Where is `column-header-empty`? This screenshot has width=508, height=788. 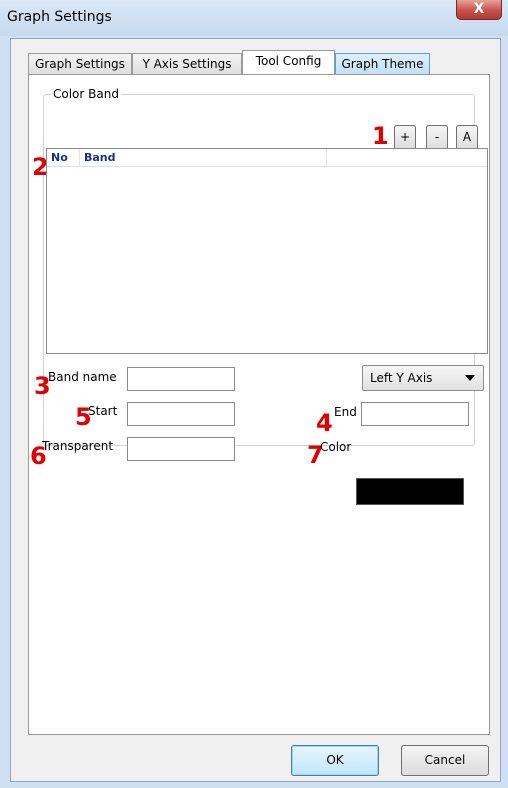
column-header-empty is located at coordinates (407, 157).